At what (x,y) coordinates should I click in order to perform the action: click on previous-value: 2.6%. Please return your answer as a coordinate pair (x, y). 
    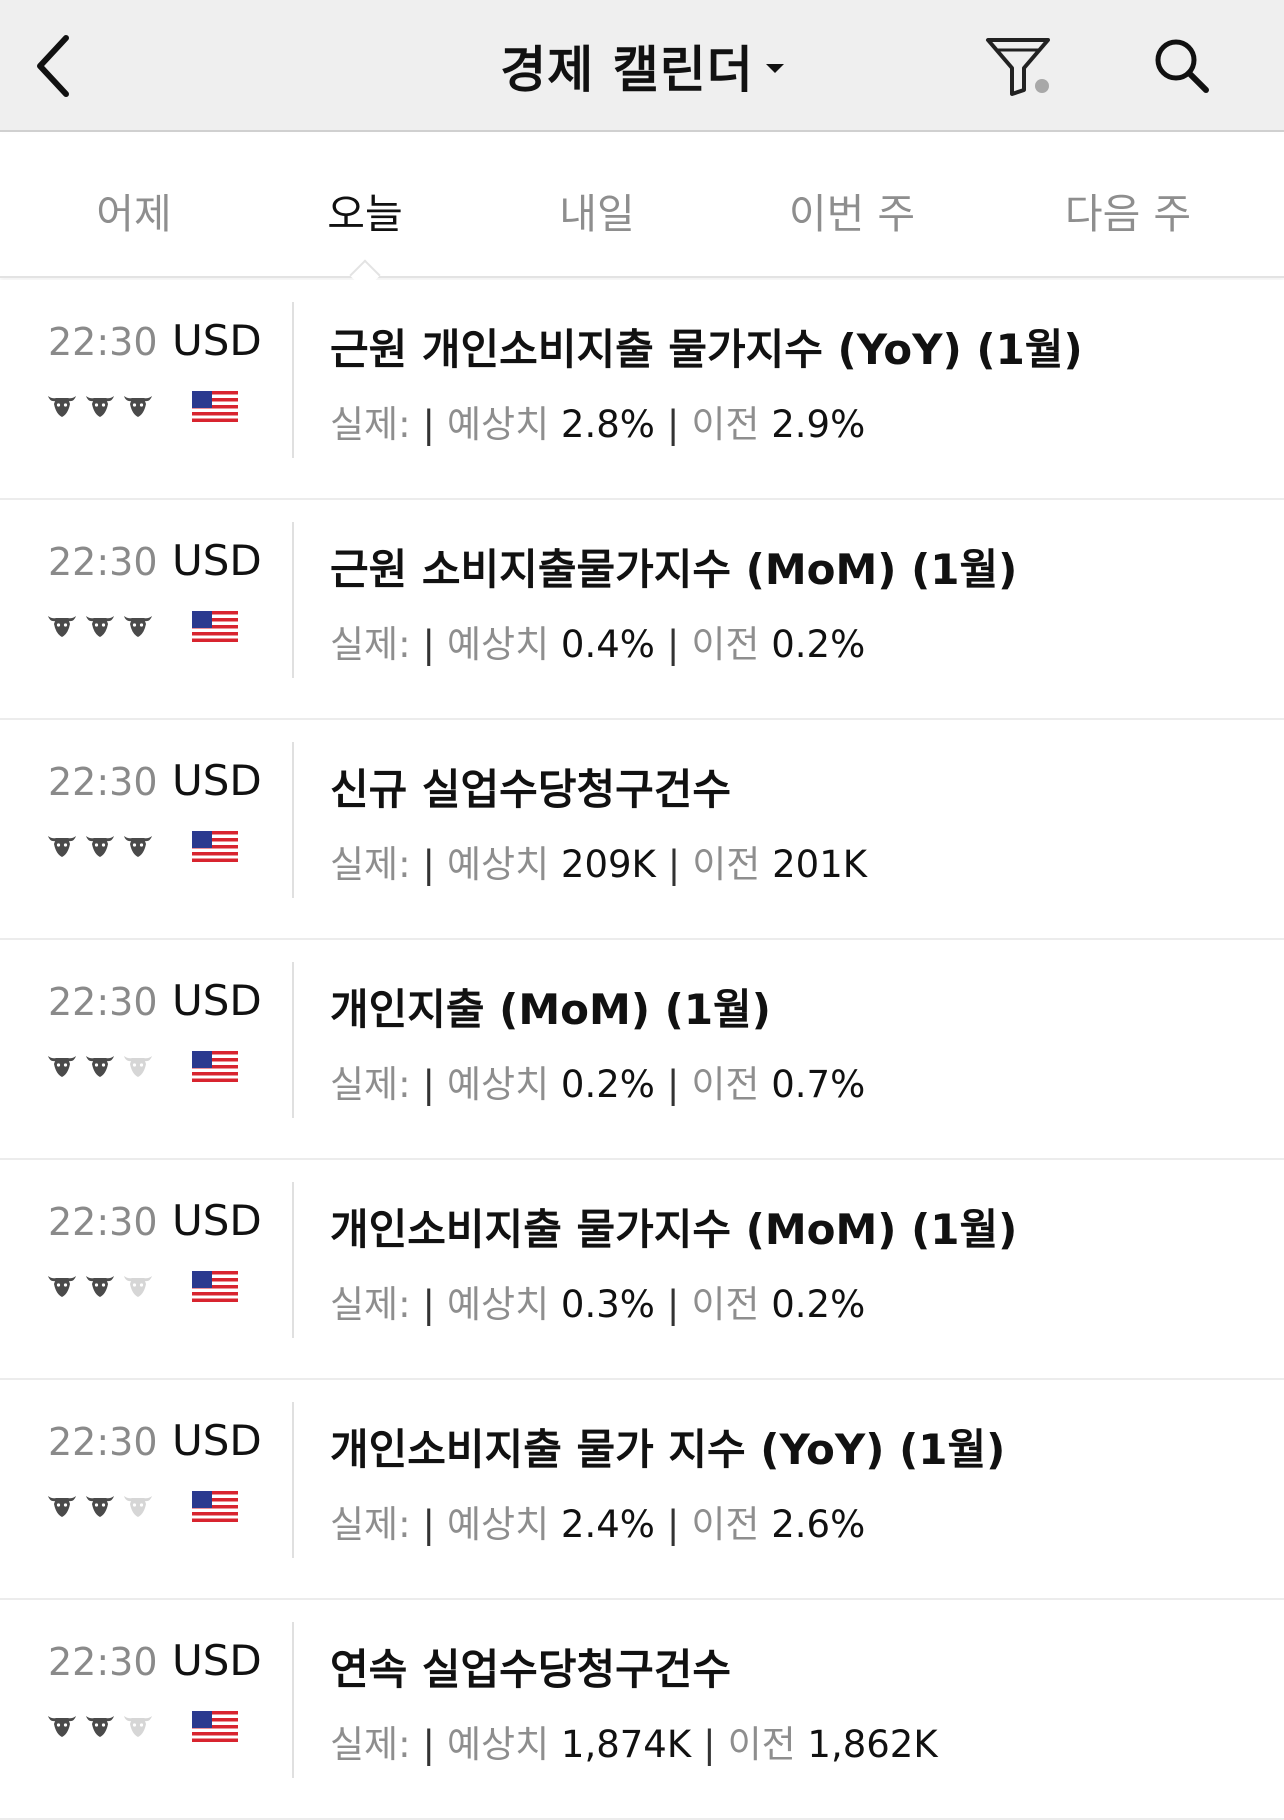
    Looking at the image, I should click on (818, 1524).